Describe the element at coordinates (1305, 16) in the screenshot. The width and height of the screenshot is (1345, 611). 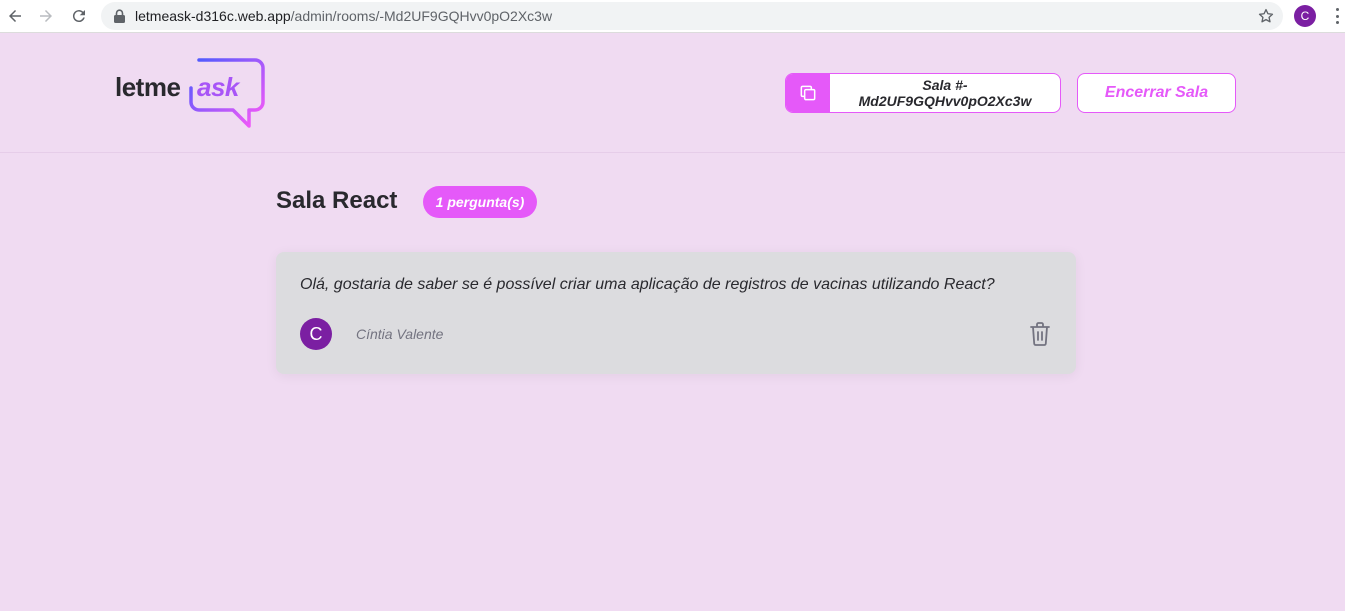
I see `profile-avatar: C` at that location.